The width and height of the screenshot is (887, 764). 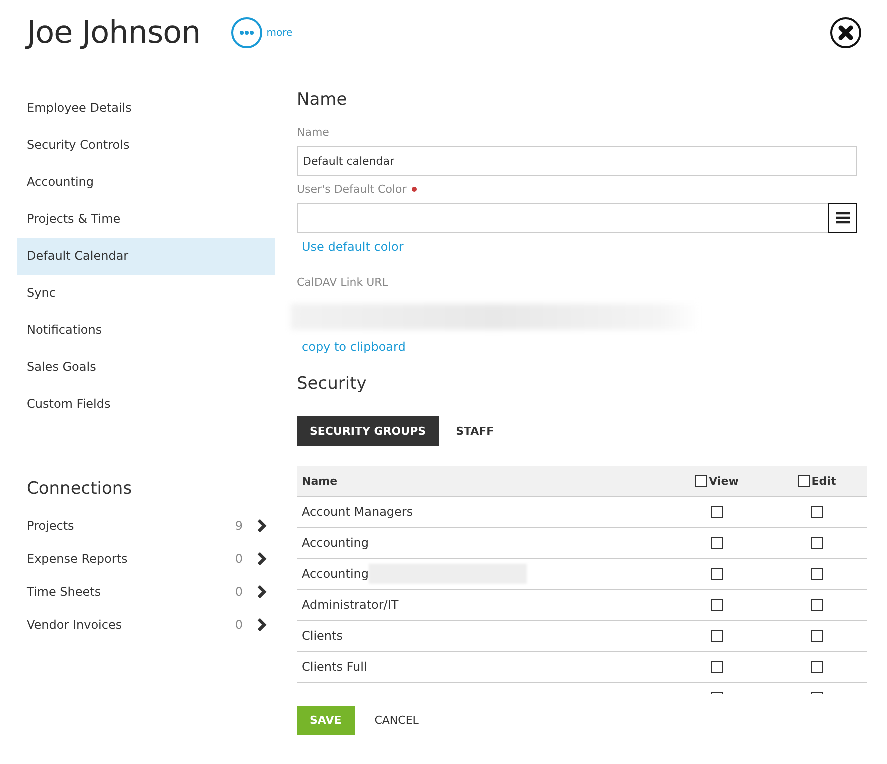 I want to click on column-header: Name, so click(x=320, y=481).